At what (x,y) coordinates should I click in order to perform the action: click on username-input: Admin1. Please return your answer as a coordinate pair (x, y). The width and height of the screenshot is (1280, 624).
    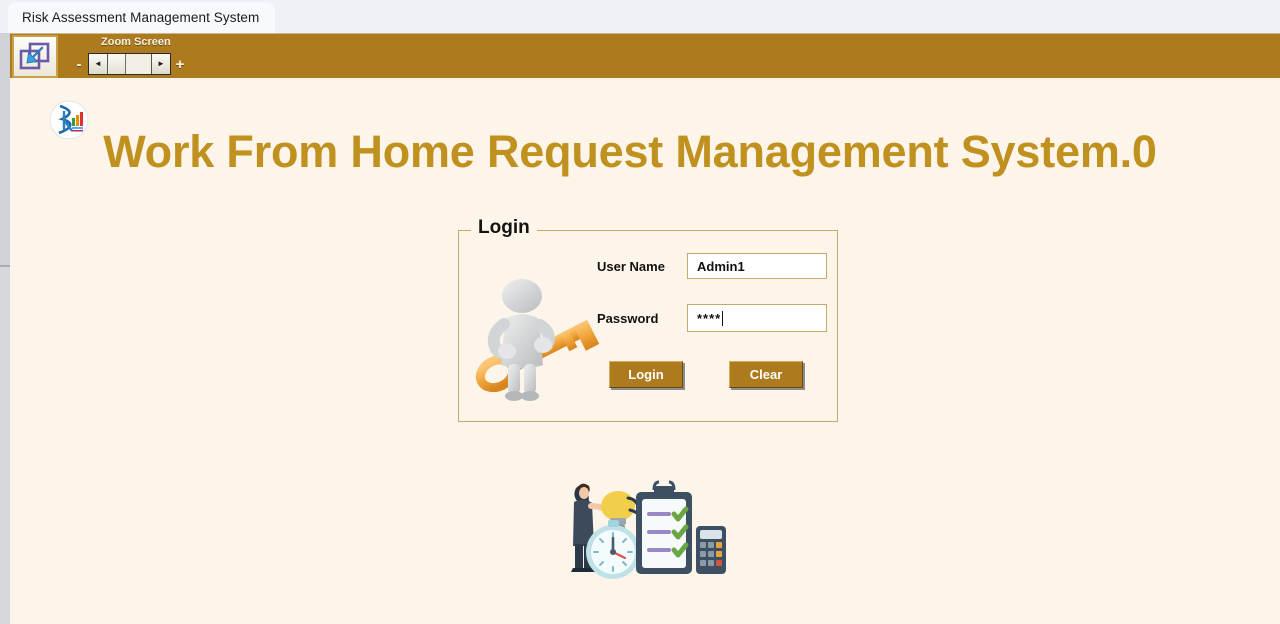
    Looking at the image, I should click on (757, 266).